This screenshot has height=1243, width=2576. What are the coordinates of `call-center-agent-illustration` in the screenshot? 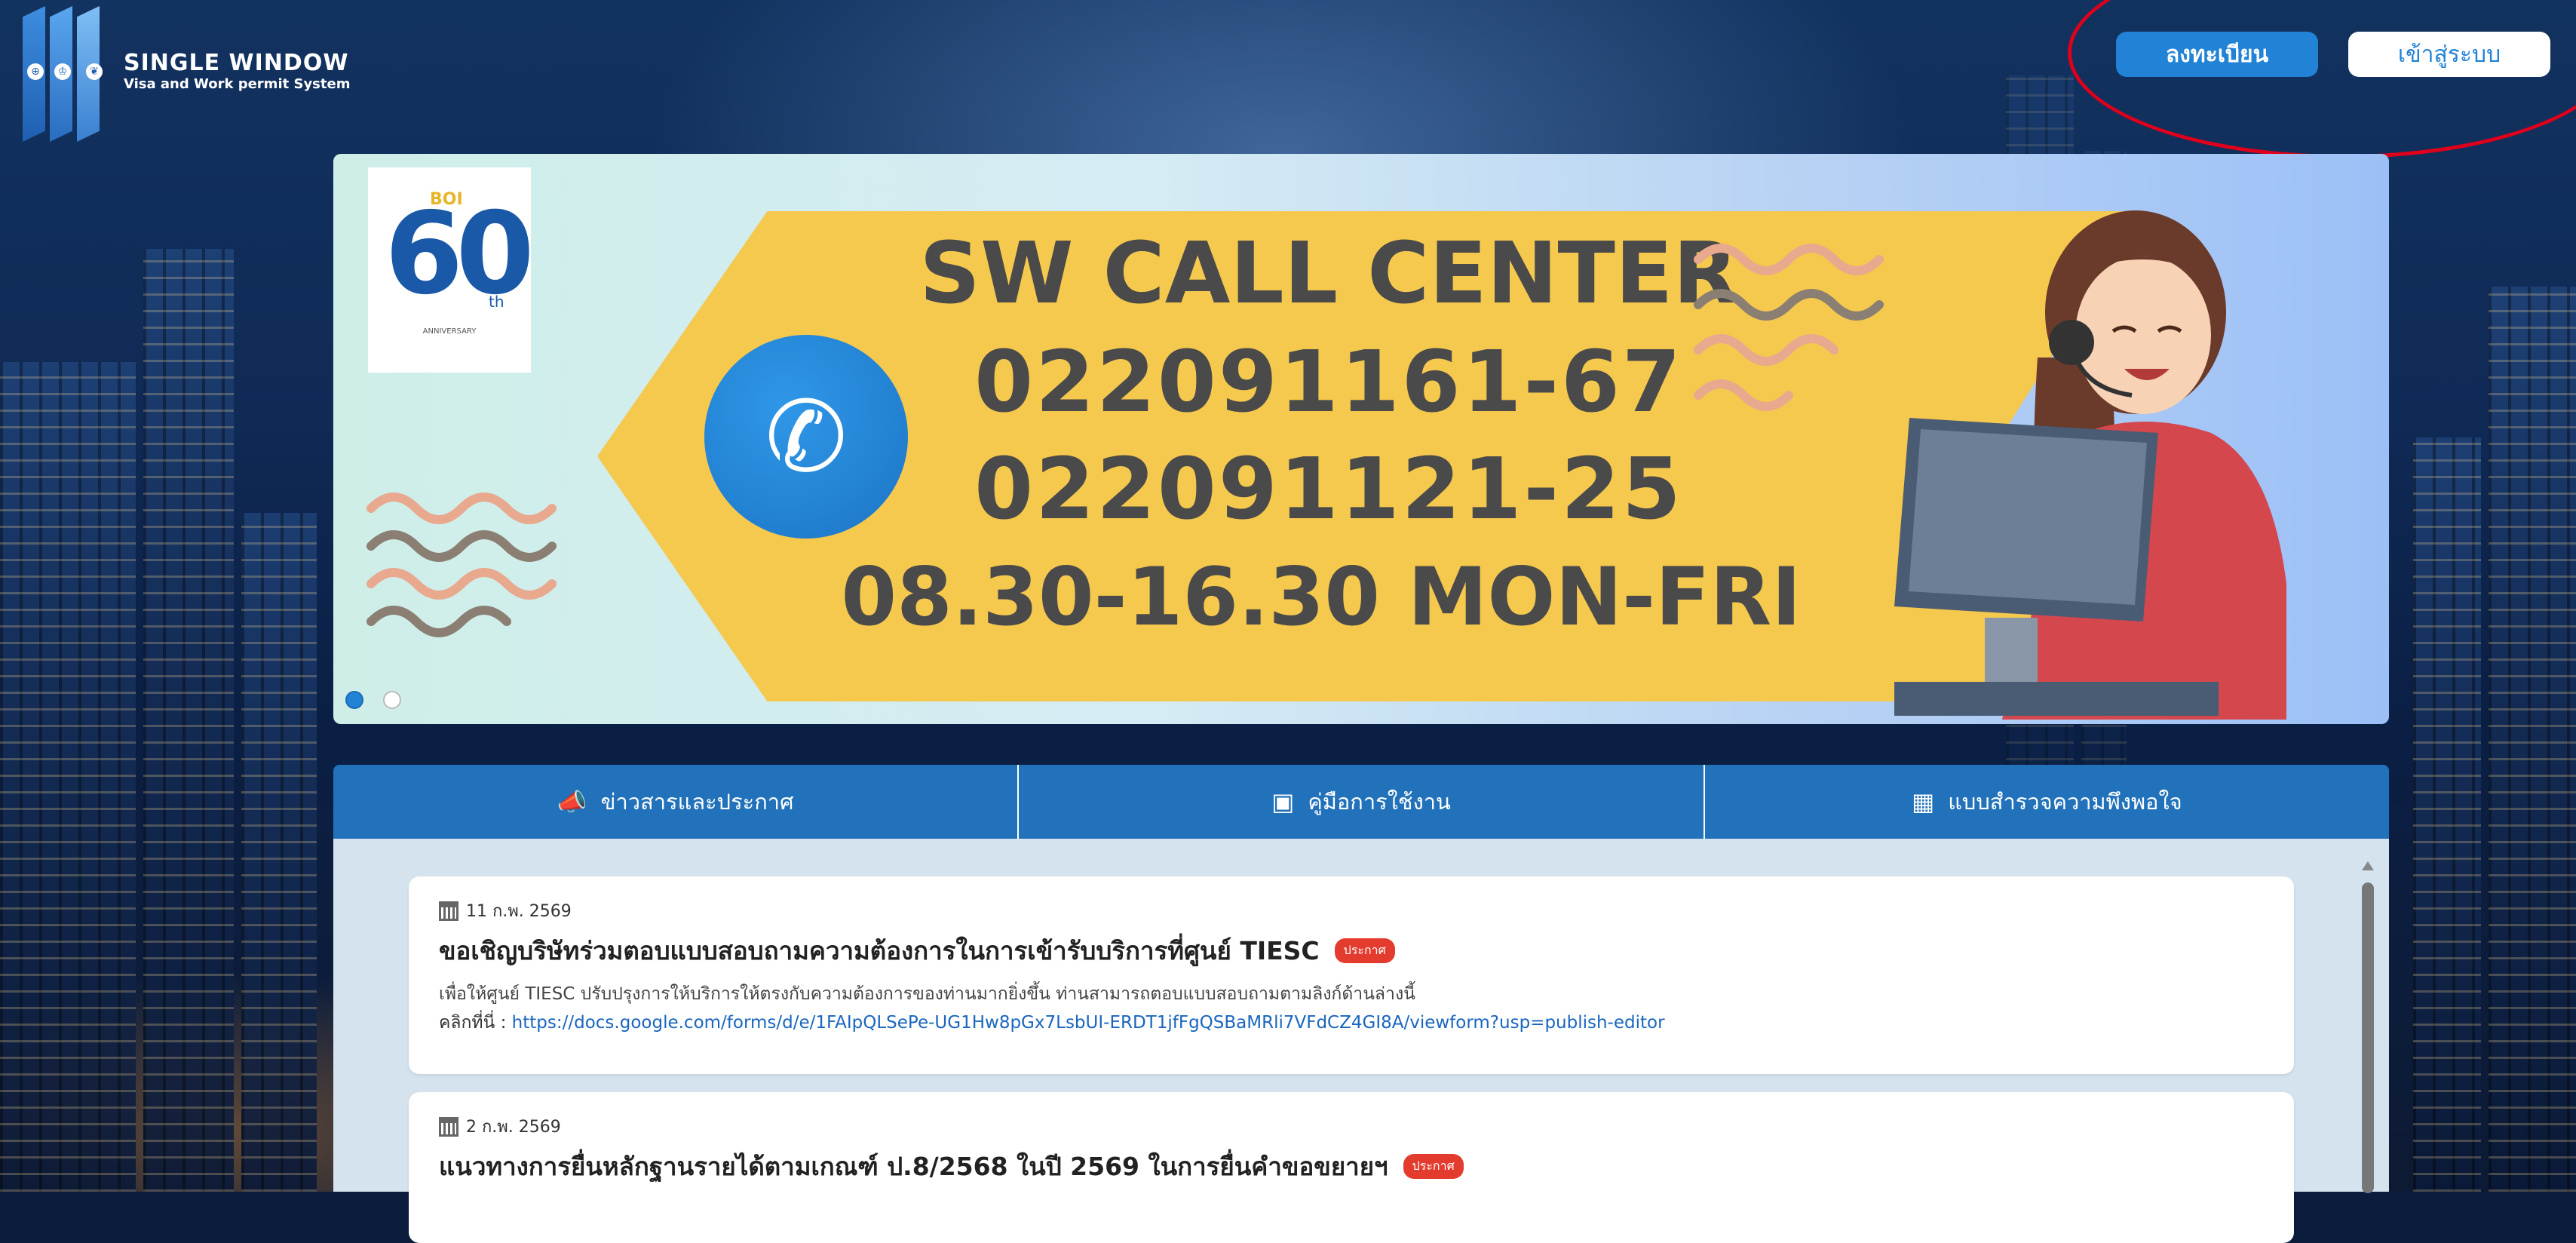 It's located at (2090, 465).